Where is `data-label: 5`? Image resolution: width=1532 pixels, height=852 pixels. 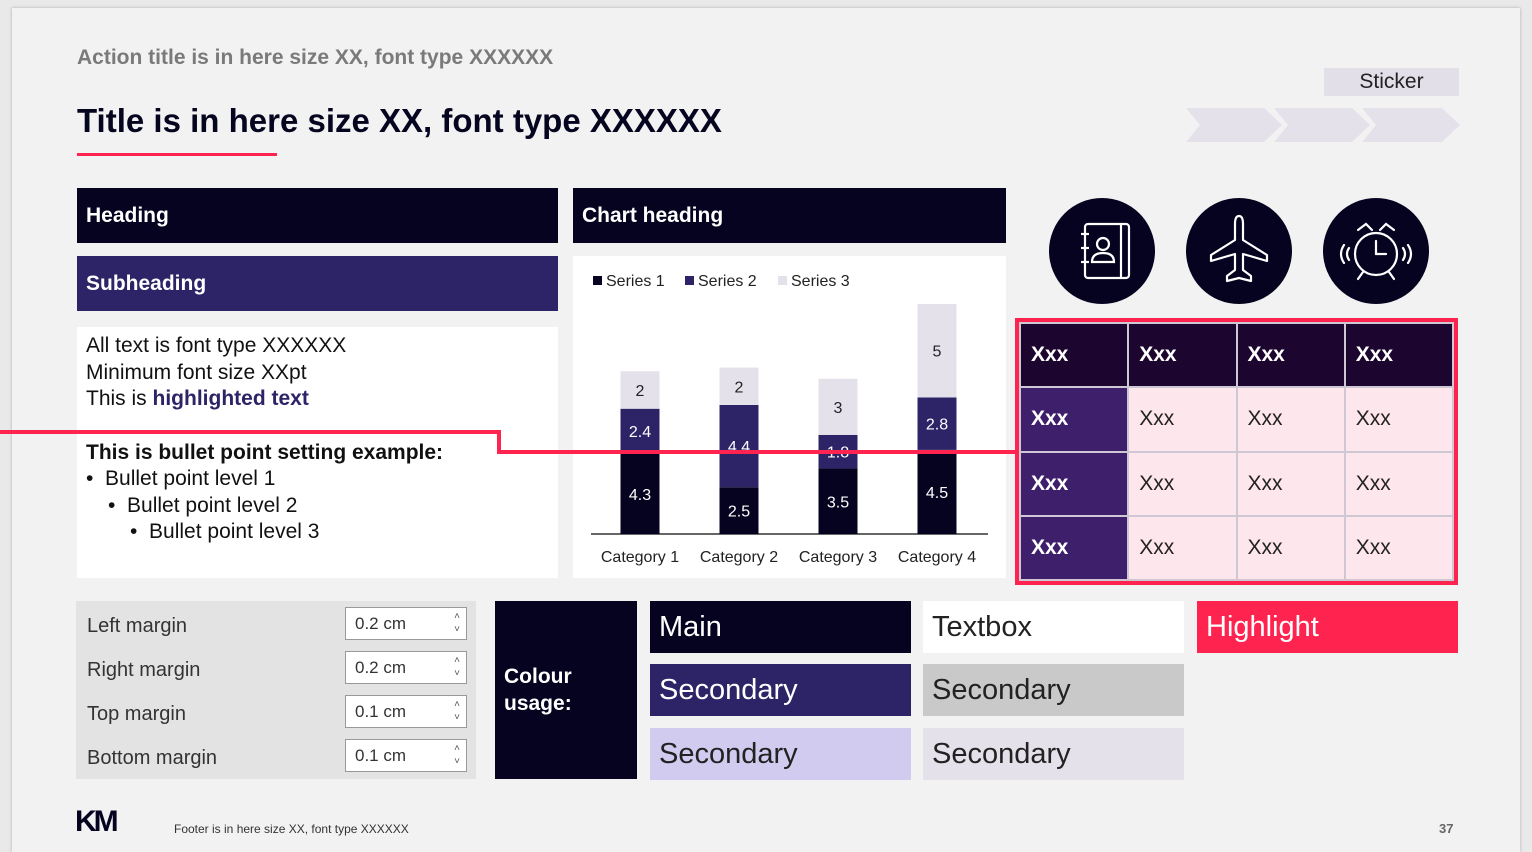
data-label: 5 is located at coordinates (937, 352).